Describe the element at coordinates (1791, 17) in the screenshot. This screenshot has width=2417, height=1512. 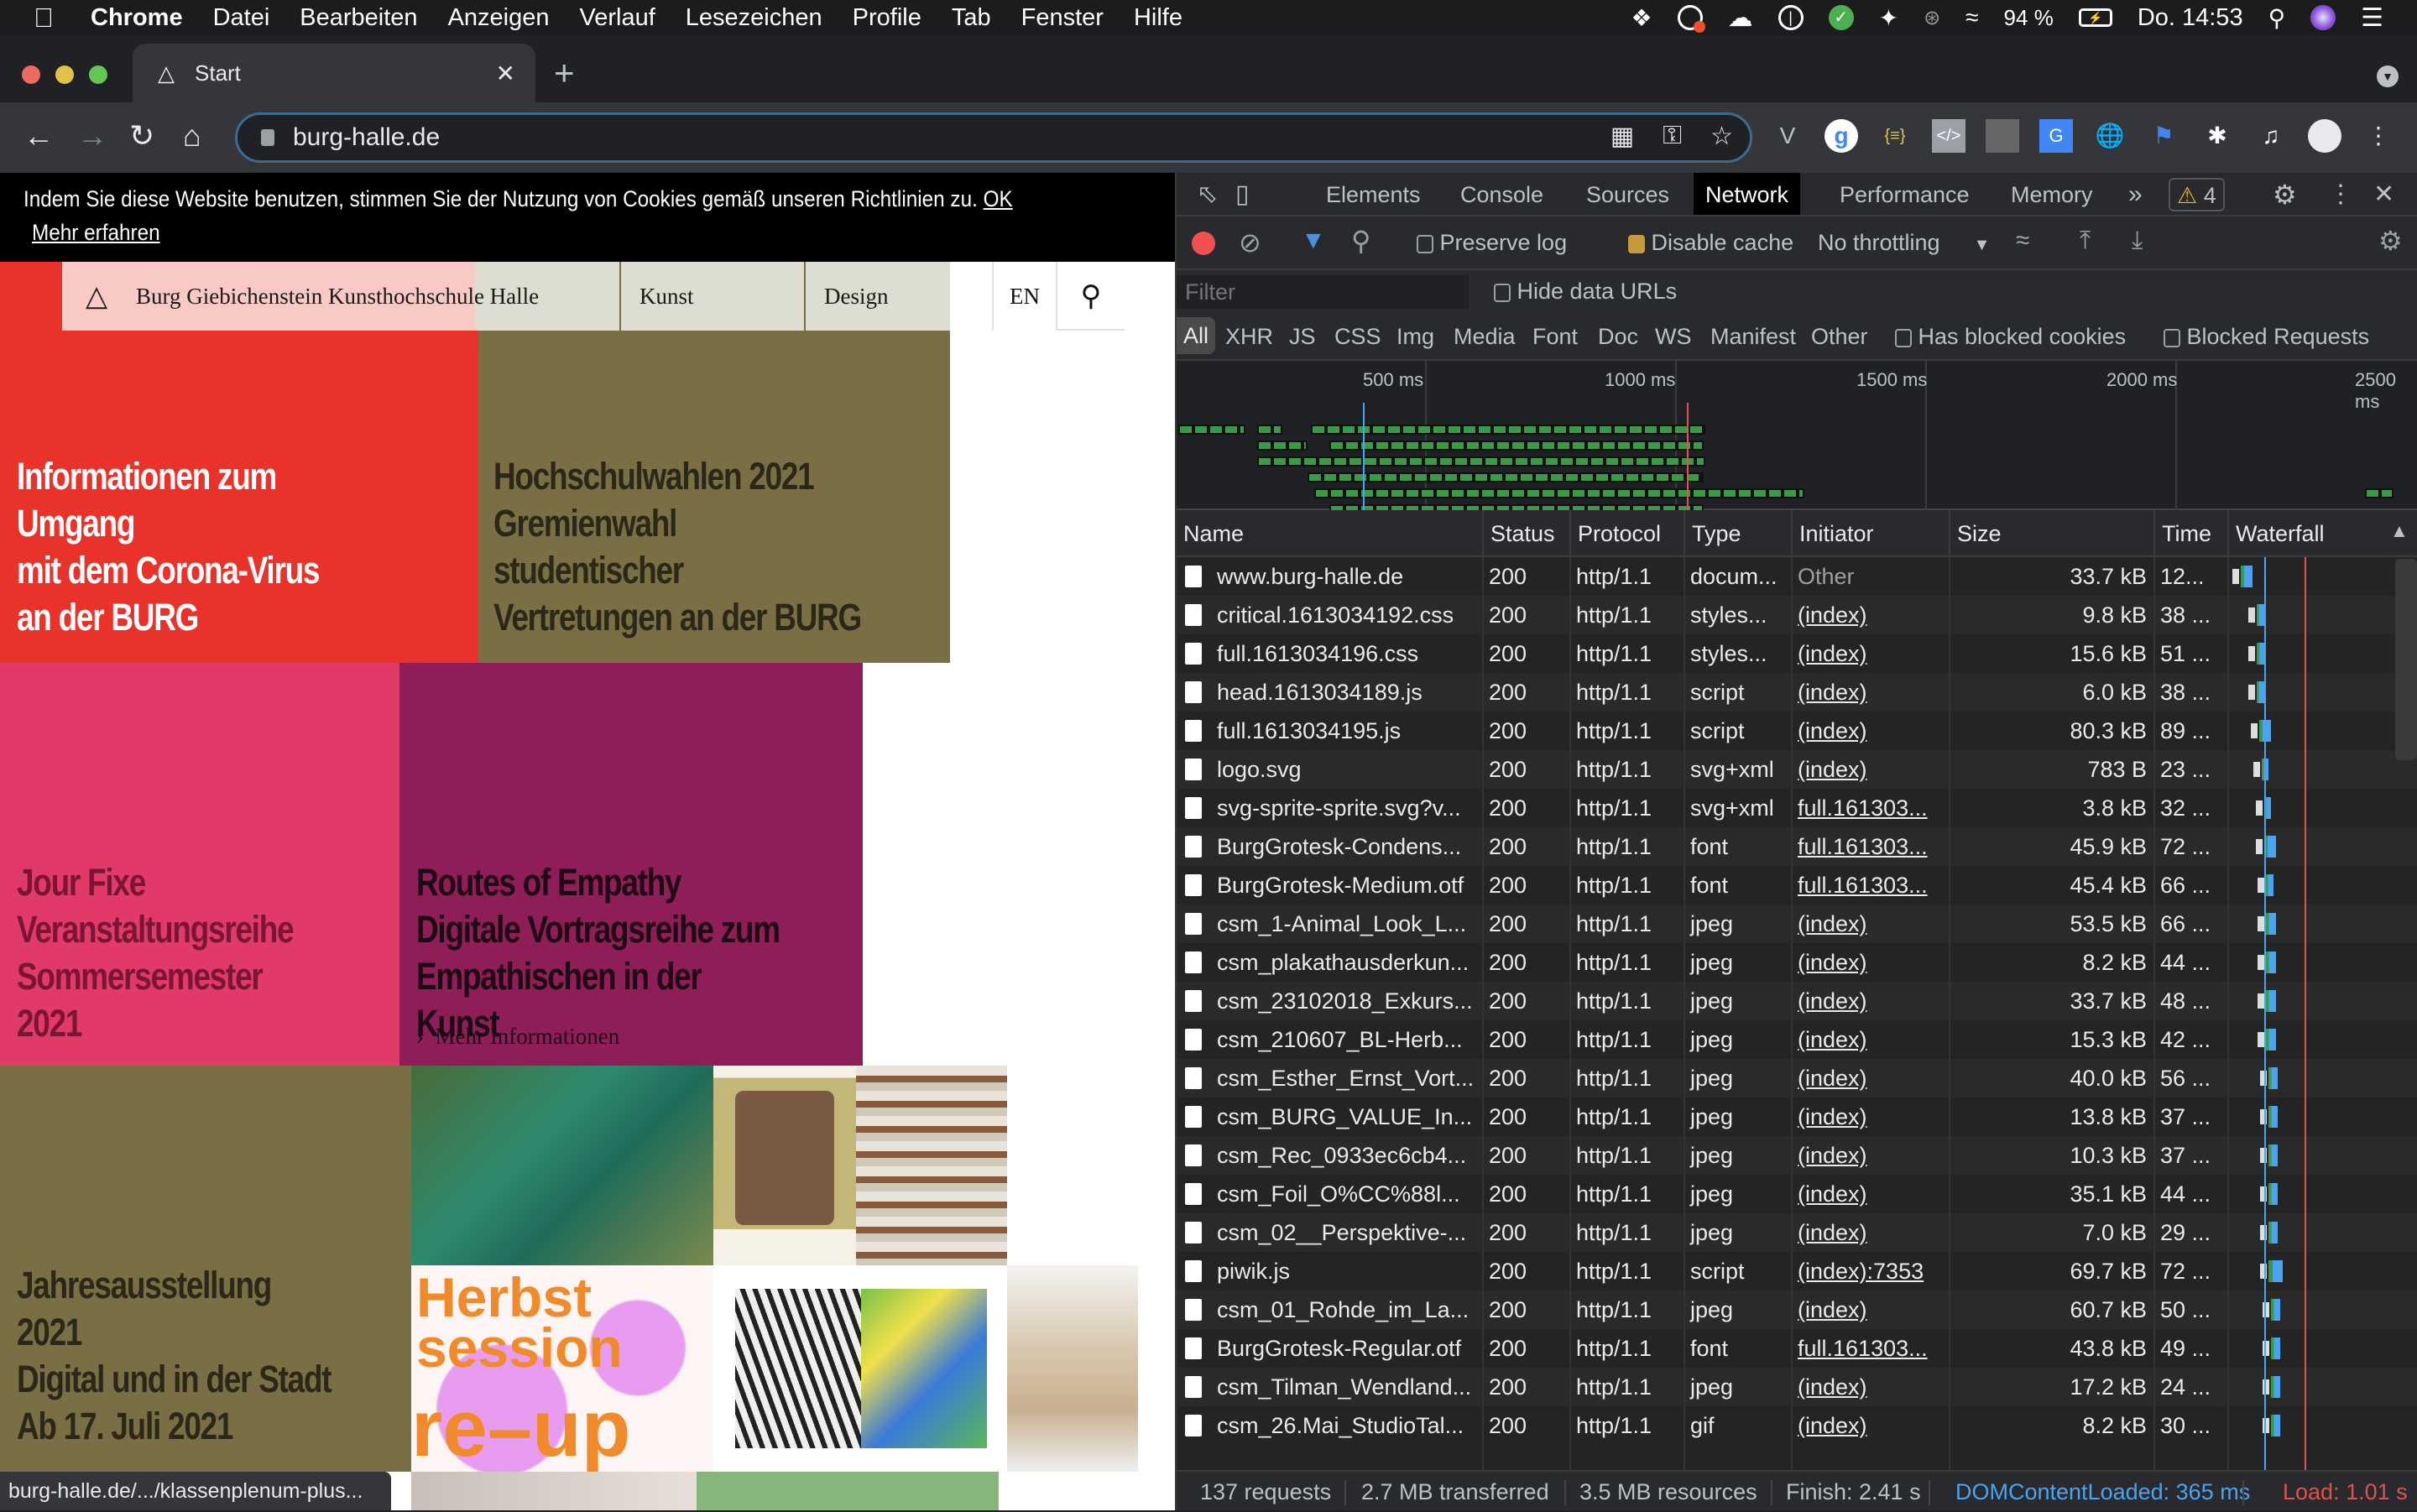
I see `1password-icon: |` at that location.